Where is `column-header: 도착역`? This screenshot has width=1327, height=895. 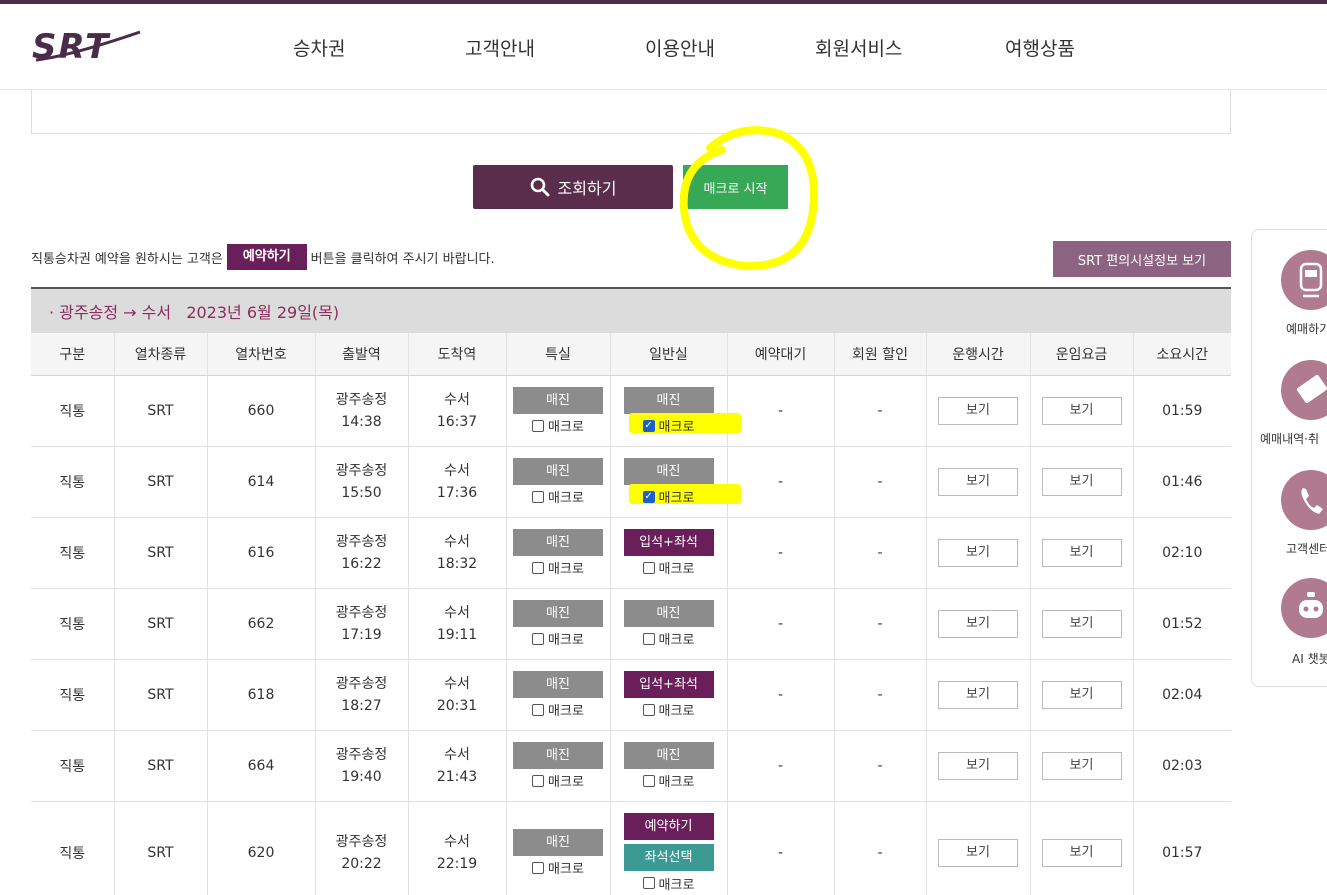 column-header: 도착역 is located at coordinates (457, 354).